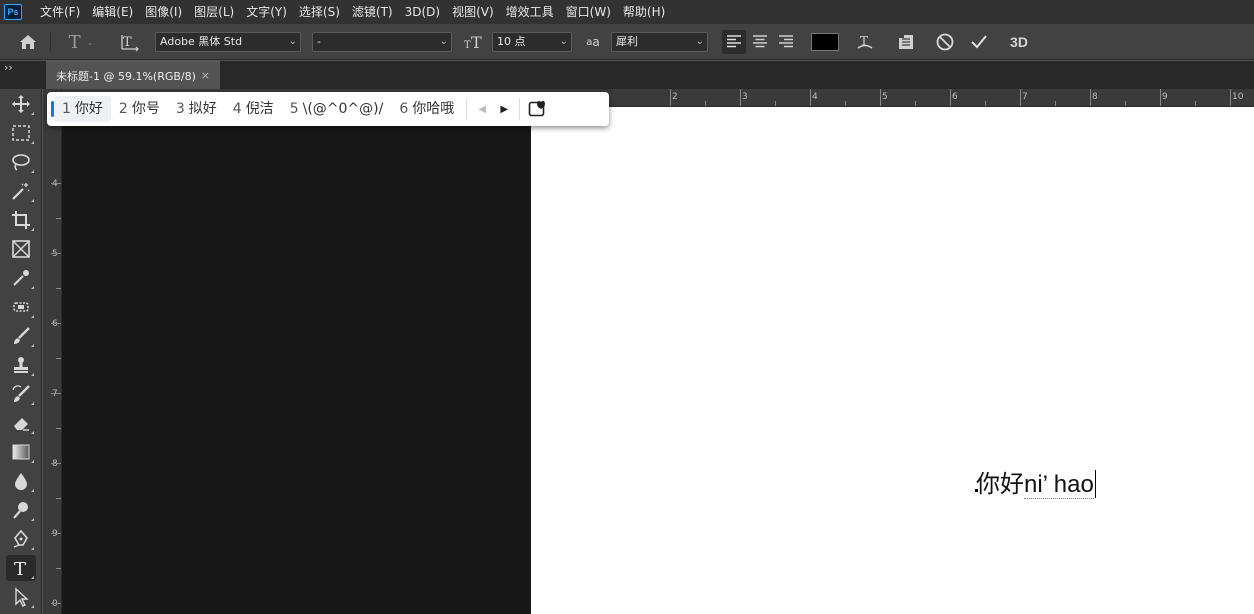  Describe the element at coordinates (8, 67) in the screenshot. I see `collapse-panels-icon: ››` at that location.